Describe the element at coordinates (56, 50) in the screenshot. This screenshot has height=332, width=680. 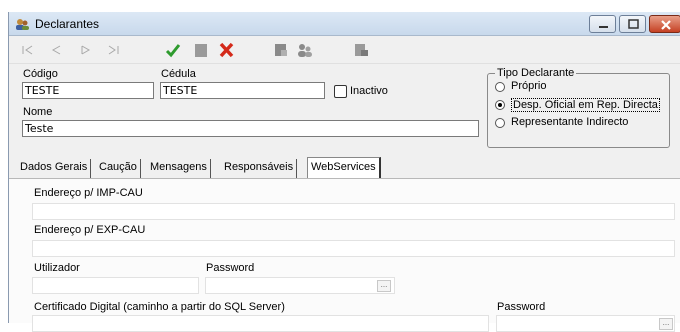
I see `nav-prev-icon` at that location.